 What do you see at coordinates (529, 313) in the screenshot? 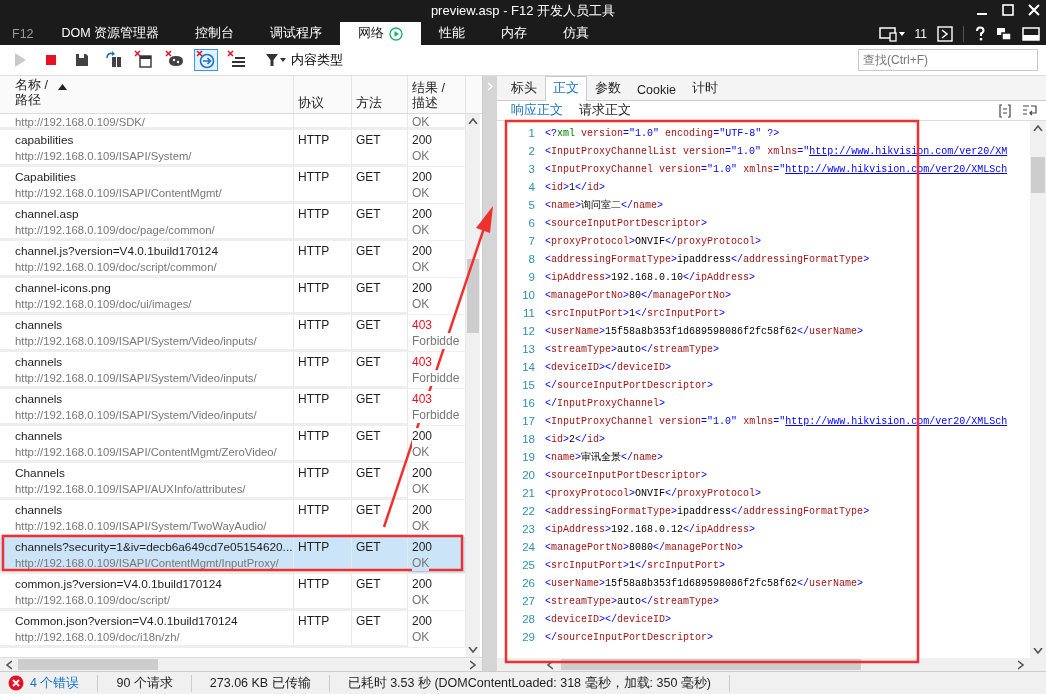
I see `line-number: 11` at bounding box center [529, 313].